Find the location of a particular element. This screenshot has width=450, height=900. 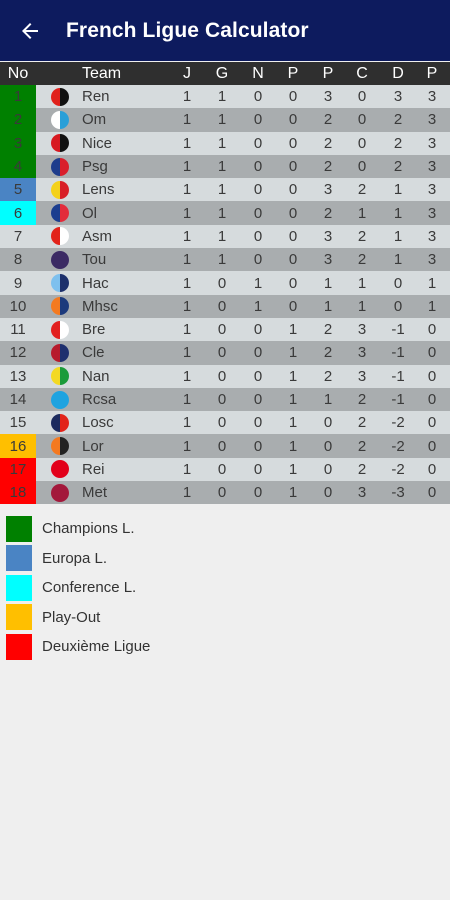

rank-zone-indicator: 18 is located at coordinates (18, 493).